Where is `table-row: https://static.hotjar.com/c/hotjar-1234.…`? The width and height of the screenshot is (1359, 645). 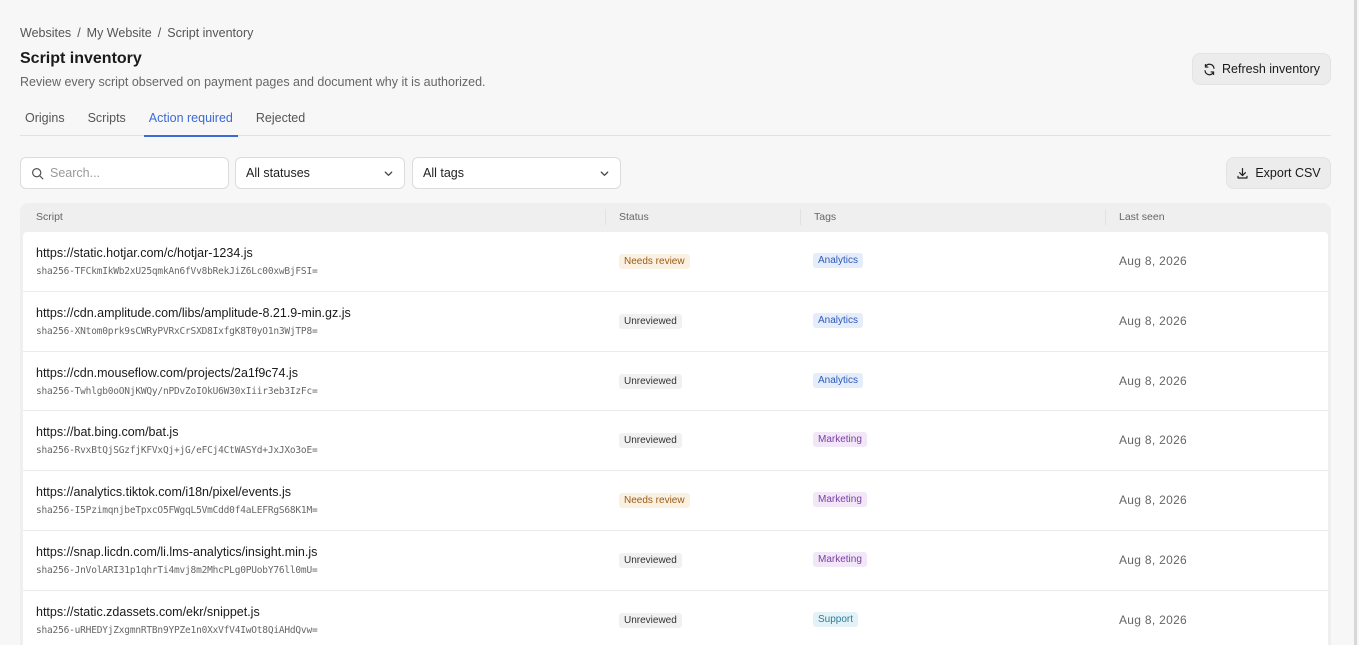
table-row: https://static.hotjar.com/c/hotjar-1234.… is located at coordinates (675, 262).